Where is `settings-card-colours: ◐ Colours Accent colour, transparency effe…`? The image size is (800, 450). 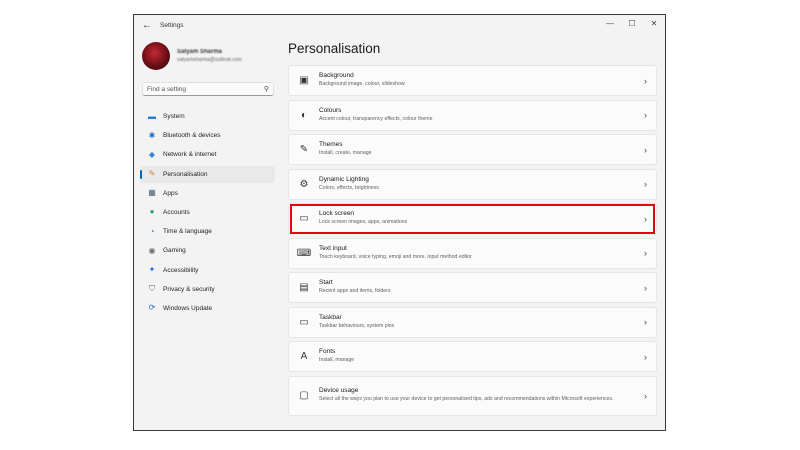
settings-card-colours: ◐ Colours Accent colour, transparency effe… is located at coordinates (472, 115).